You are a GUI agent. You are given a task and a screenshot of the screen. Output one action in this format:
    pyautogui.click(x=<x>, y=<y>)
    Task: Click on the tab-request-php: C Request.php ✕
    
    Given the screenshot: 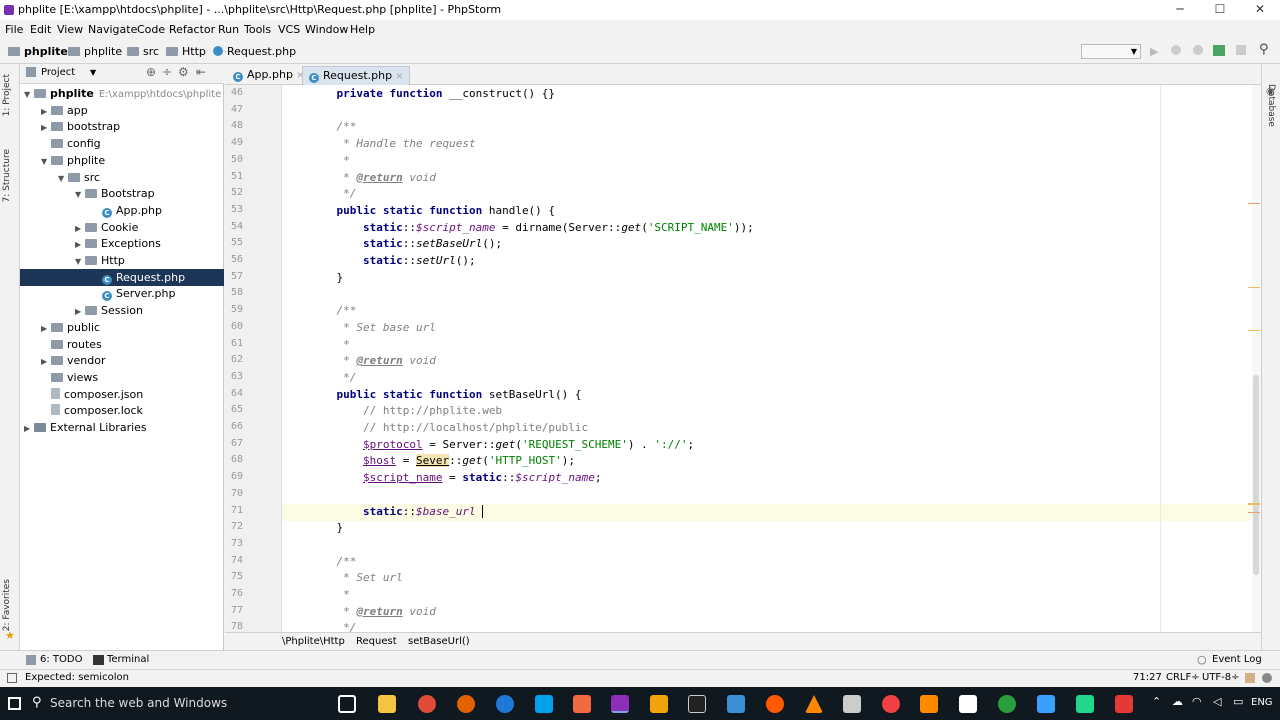 What is the action you would take?
    pyautogui.click(x=356, y=75)
    